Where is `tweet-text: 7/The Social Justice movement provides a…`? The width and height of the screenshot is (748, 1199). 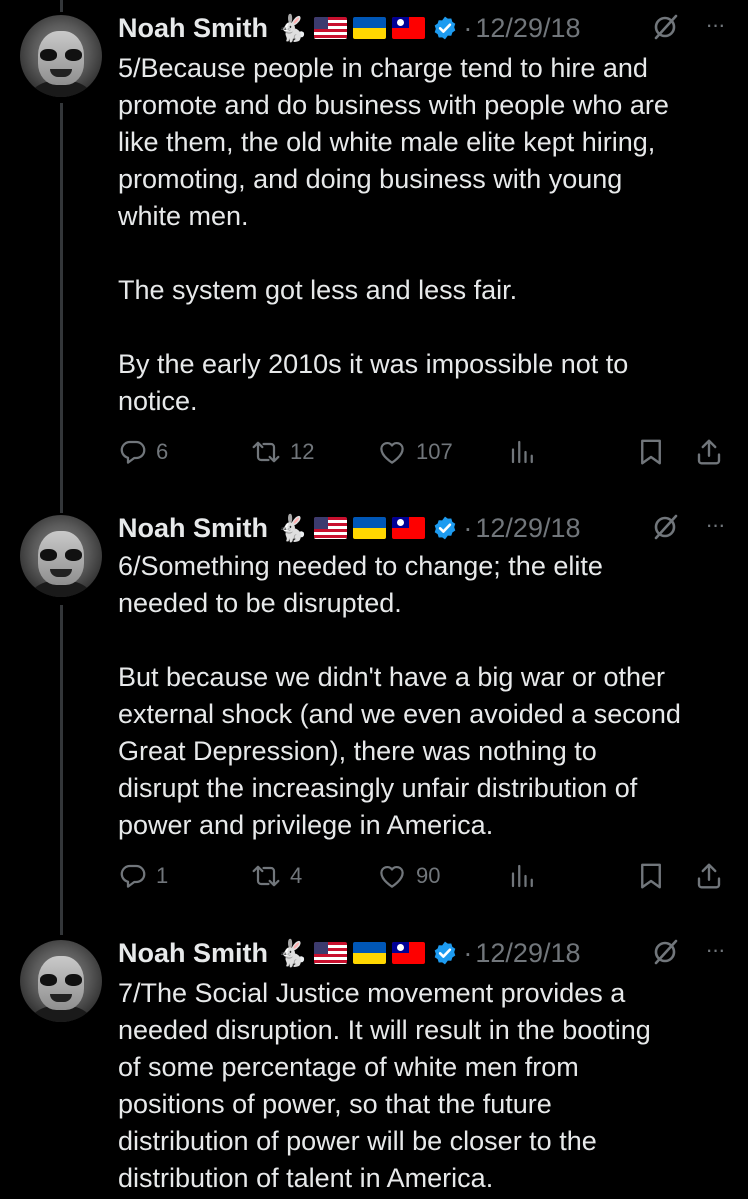 tweet-text: 7/The Social Justice movement provides a… is located at coordinates (384, 1085).